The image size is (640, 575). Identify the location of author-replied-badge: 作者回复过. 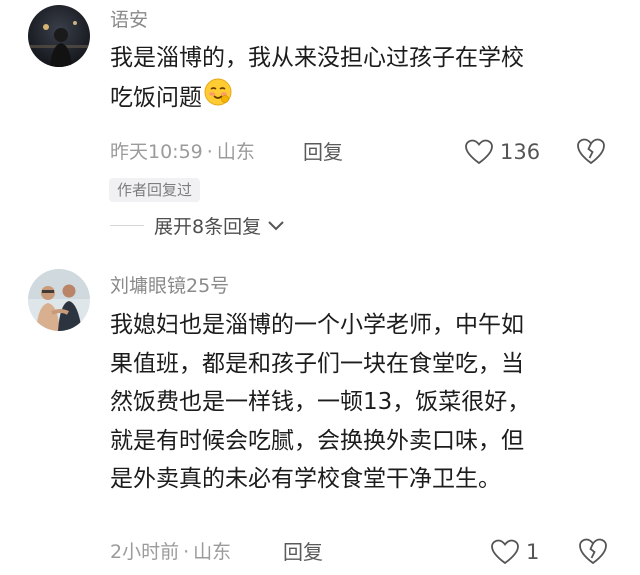
(155, 190).